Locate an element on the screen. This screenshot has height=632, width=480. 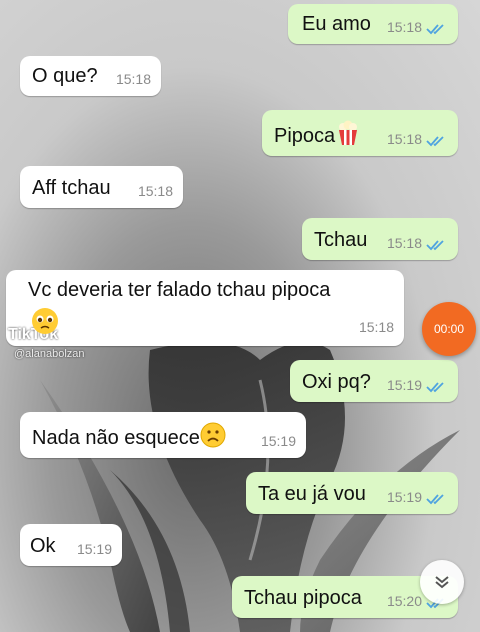
message-text: Pipoca is located at coordinates (317, 134).